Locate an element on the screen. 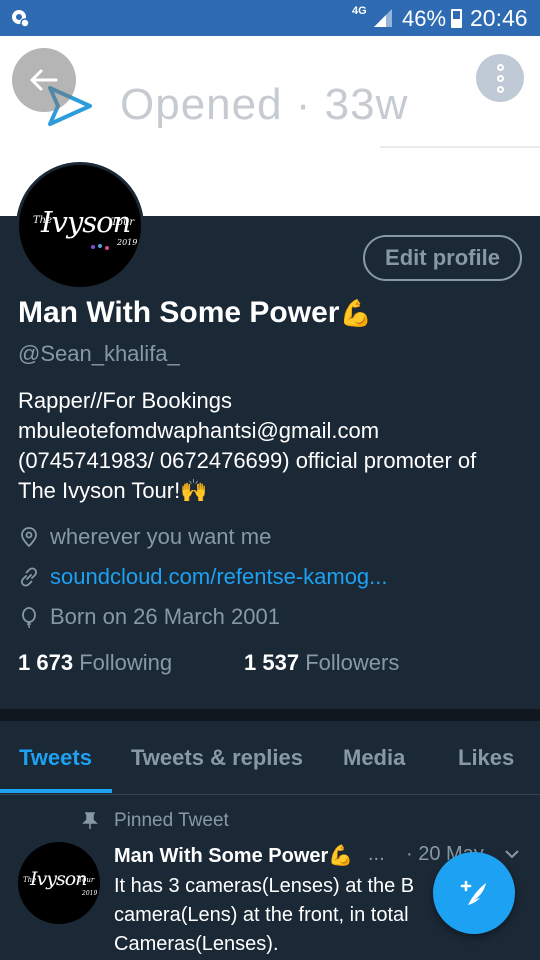  profile-location: wherever you want me is located at coordinates (144, 537).